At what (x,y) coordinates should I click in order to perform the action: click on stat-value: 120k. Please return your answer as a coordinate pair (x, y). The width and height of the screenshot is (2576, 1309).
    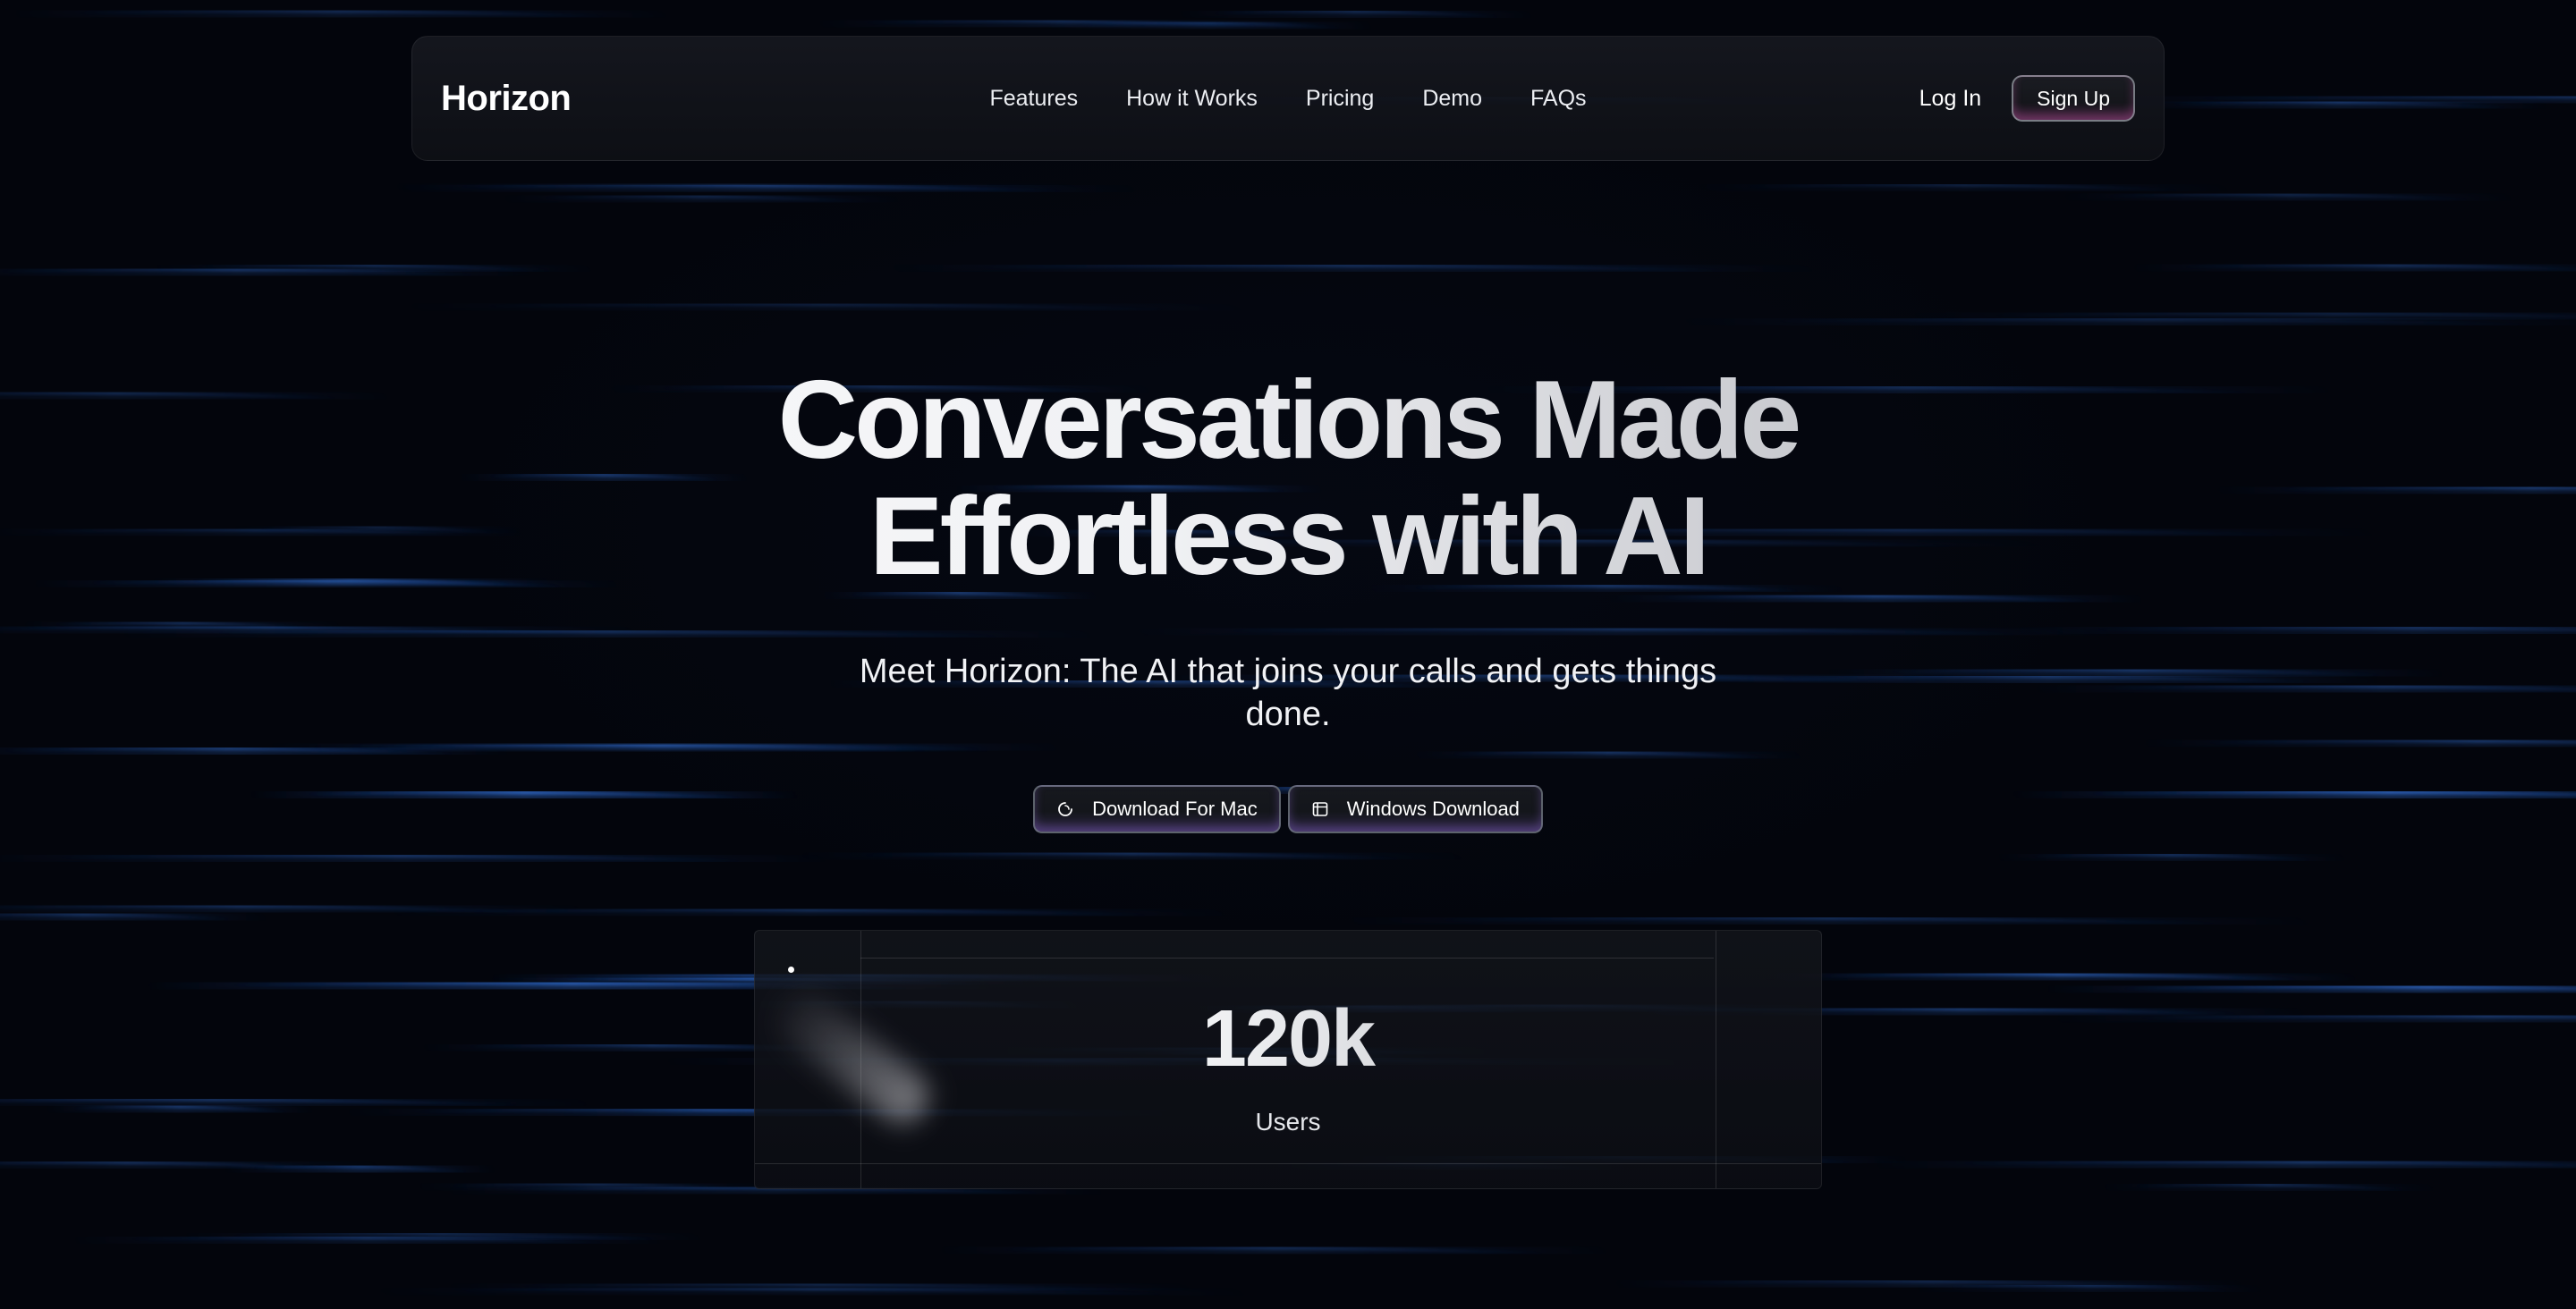
    Looking at the image, I should click on (1288, 1039).